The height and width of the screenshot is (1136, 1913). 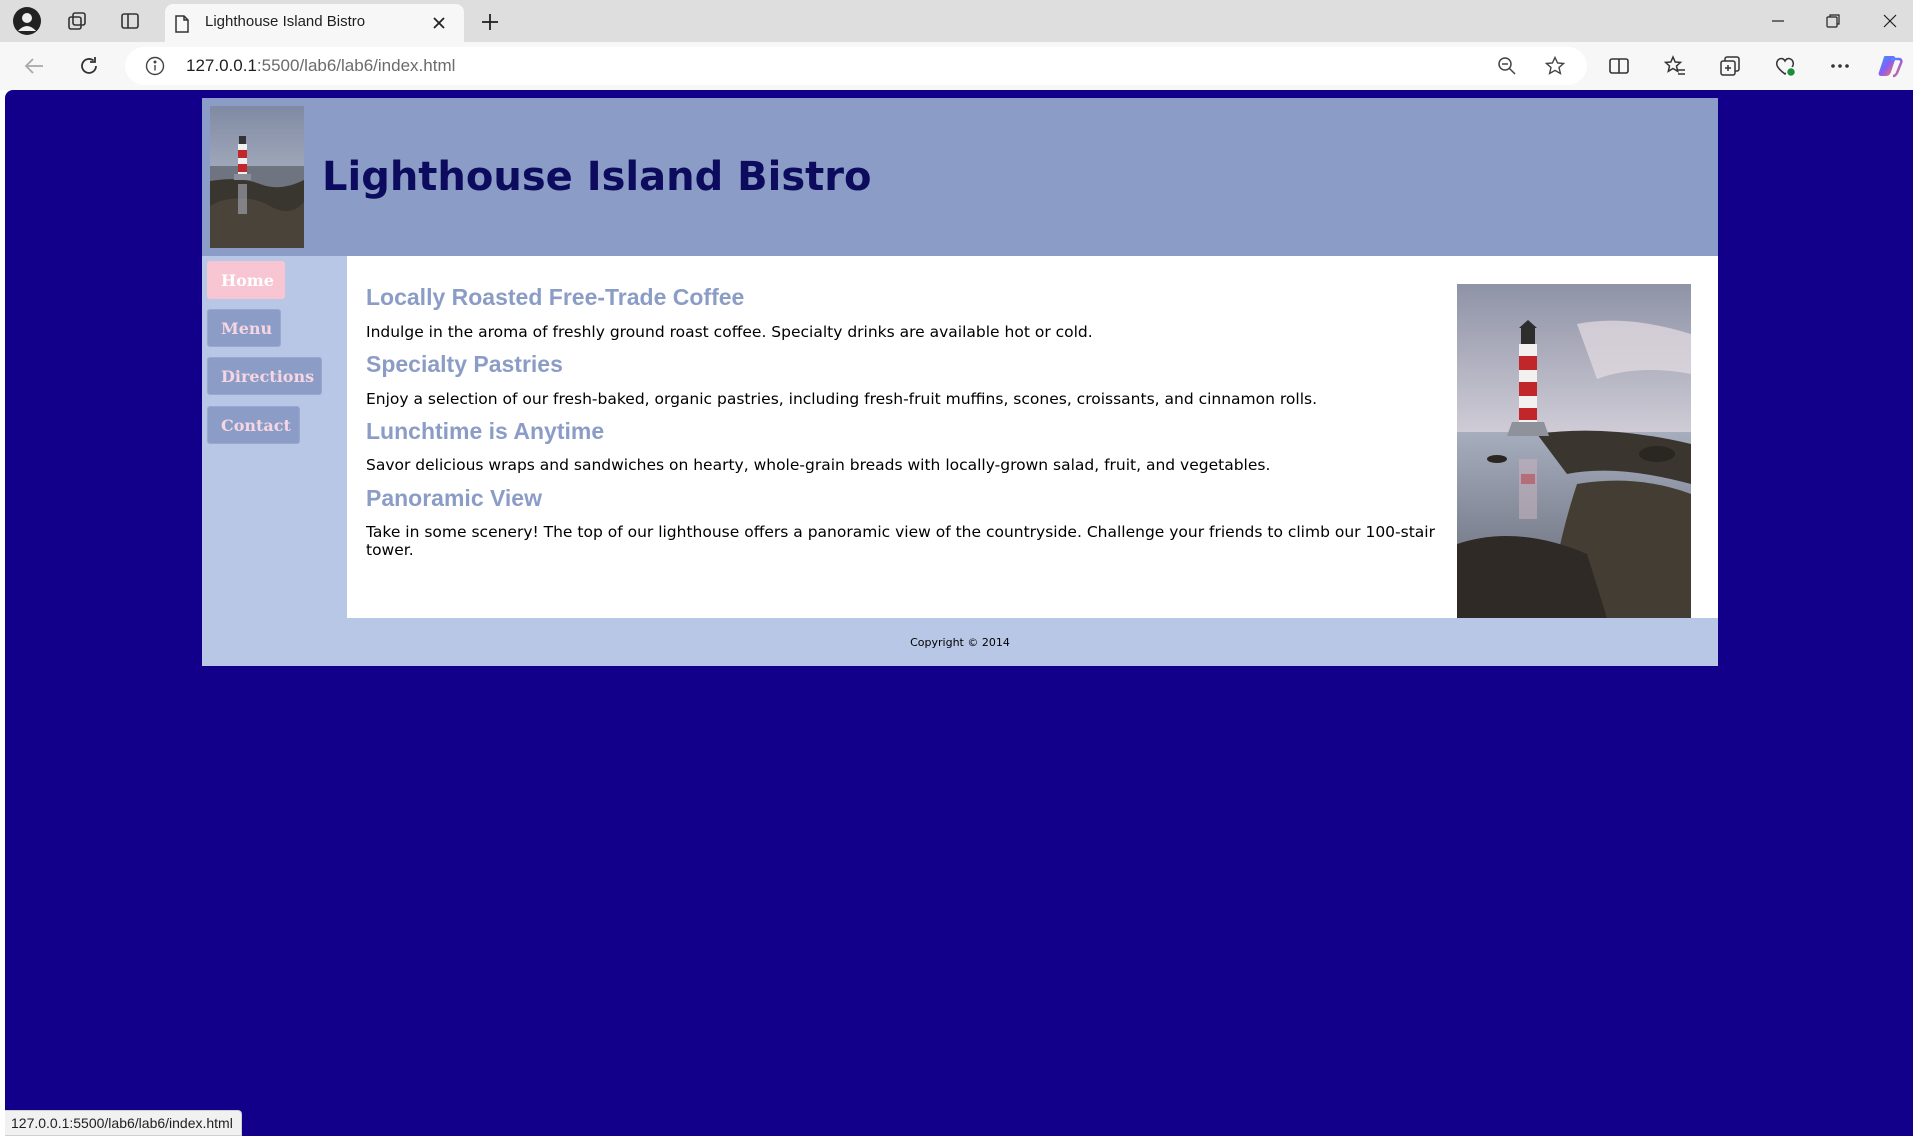 What do you see at coordinates (285, 21) in the screenshot?
I see `tab-title: Lighthouse Island Bistro` at bounding box center [285, 21].